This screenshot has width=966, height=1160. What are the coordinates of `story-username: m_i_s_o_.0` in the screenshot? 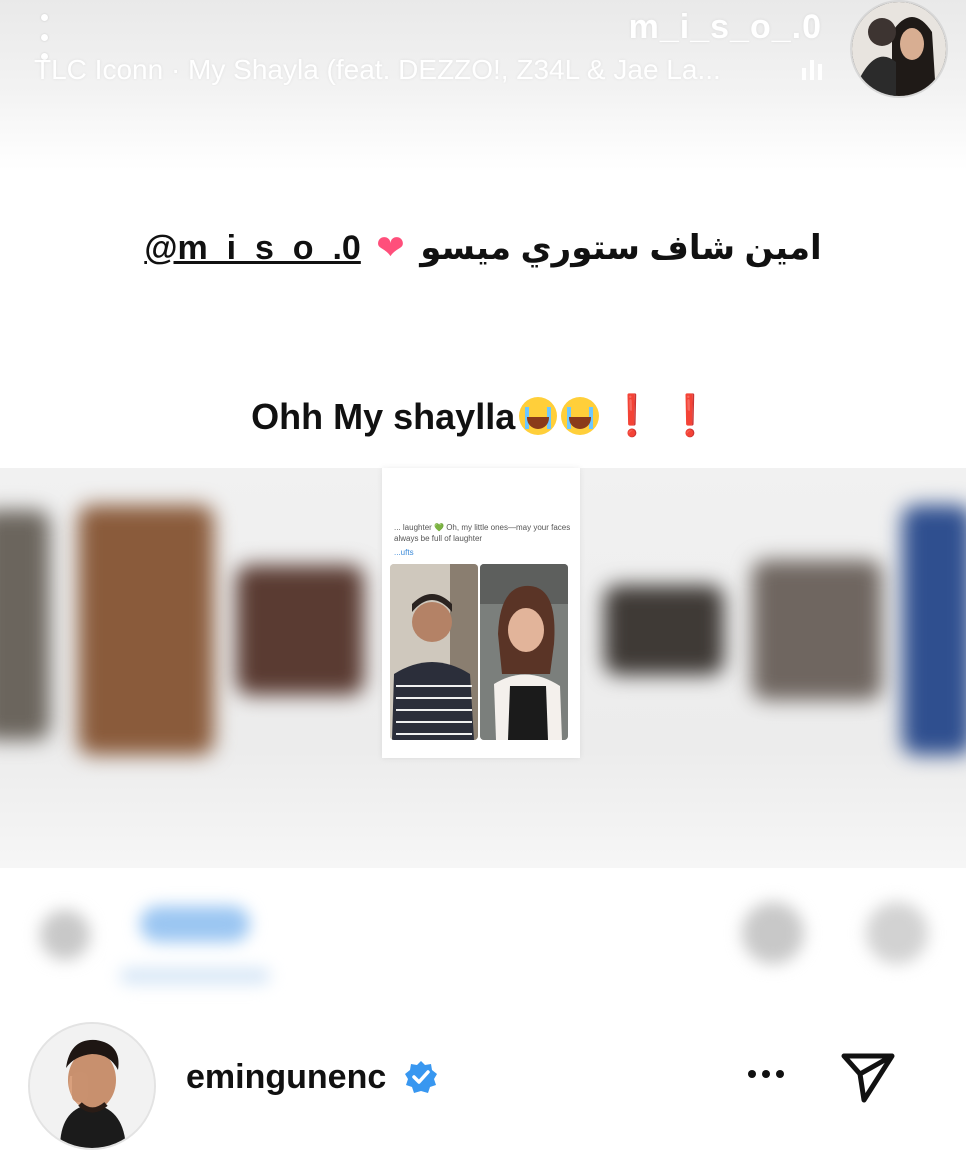 It's located at (725, 27).